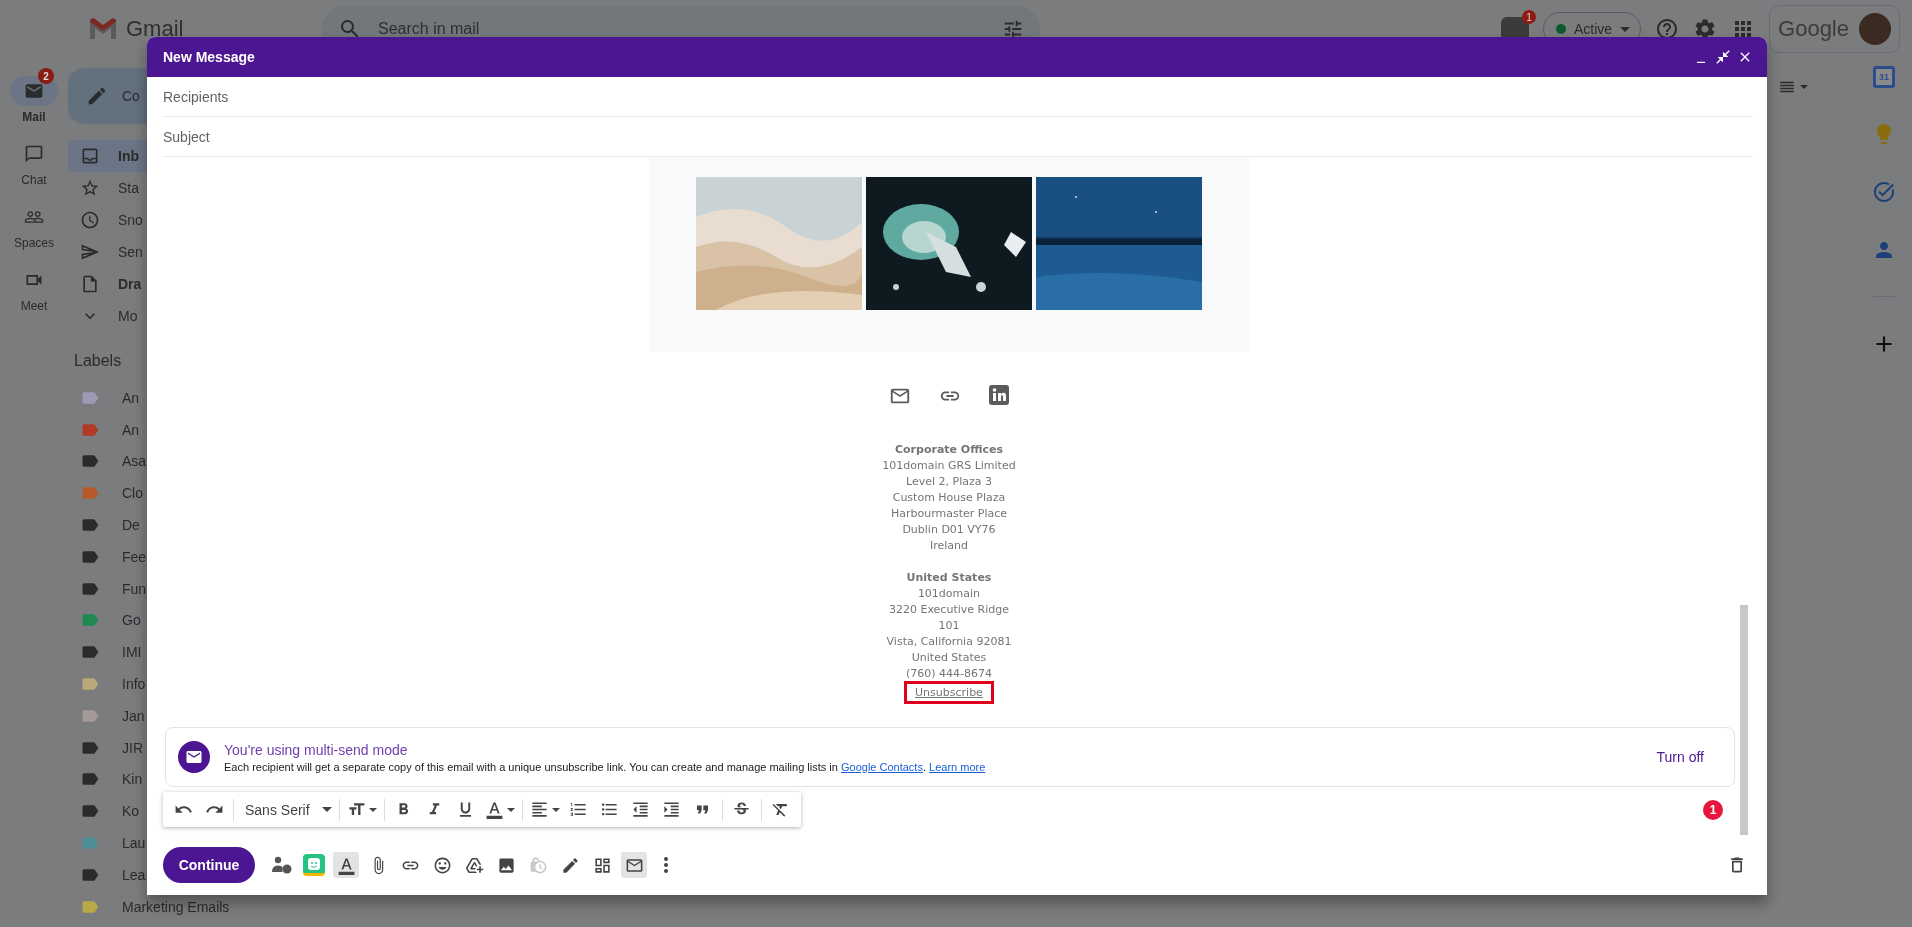 The image size is (1912, 927). I want to click on indent-more-icon, so click(672, 809).